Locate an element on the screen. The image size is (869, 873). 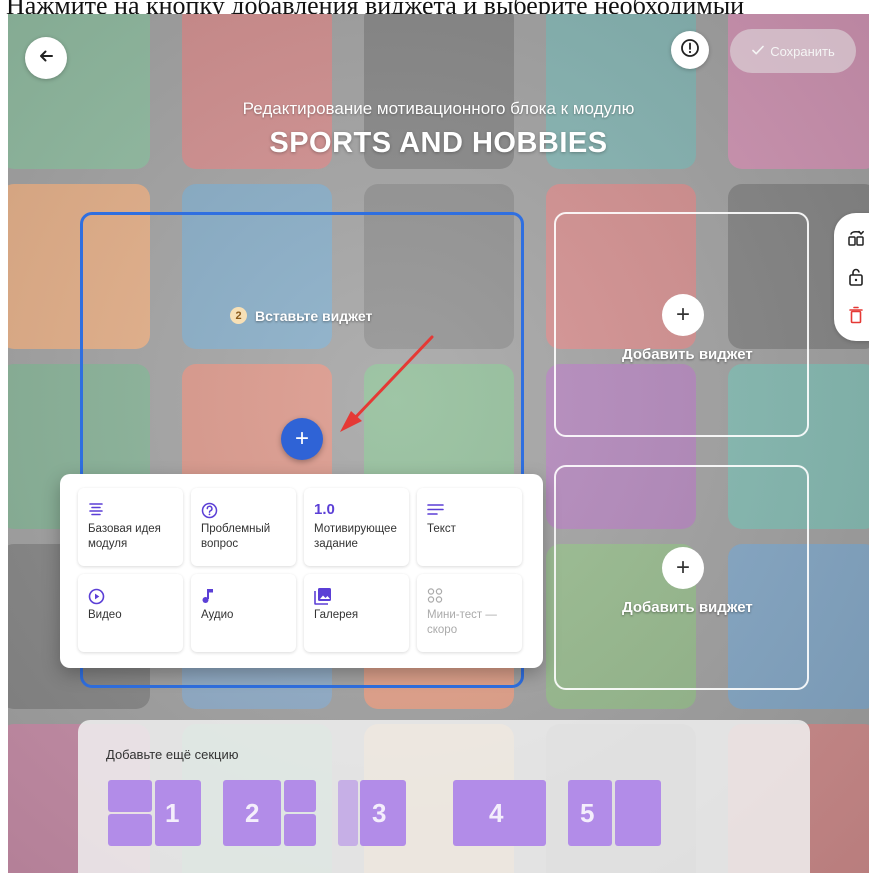
widget-option-base-idea: Базовая идея модуля is located at coordinates (130, 527).